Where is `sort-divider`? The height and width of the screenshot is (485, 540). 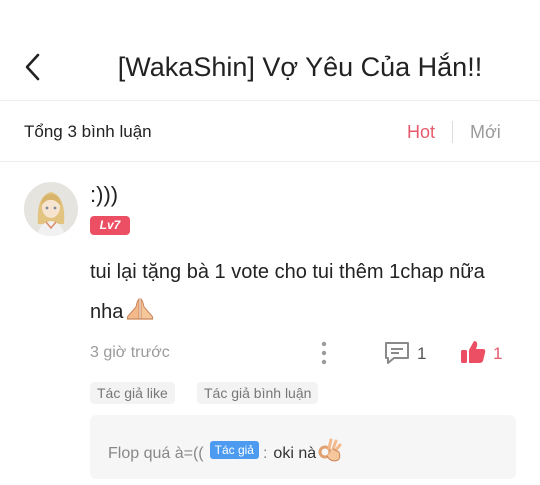 sort-divider is located at coordinates (452, 132).